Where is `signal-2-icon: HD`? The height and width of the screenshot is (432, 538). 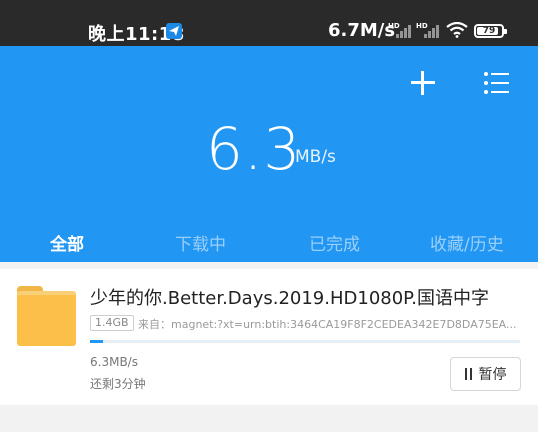 signal-2-icon: HD is located at coordinates (429, 30).